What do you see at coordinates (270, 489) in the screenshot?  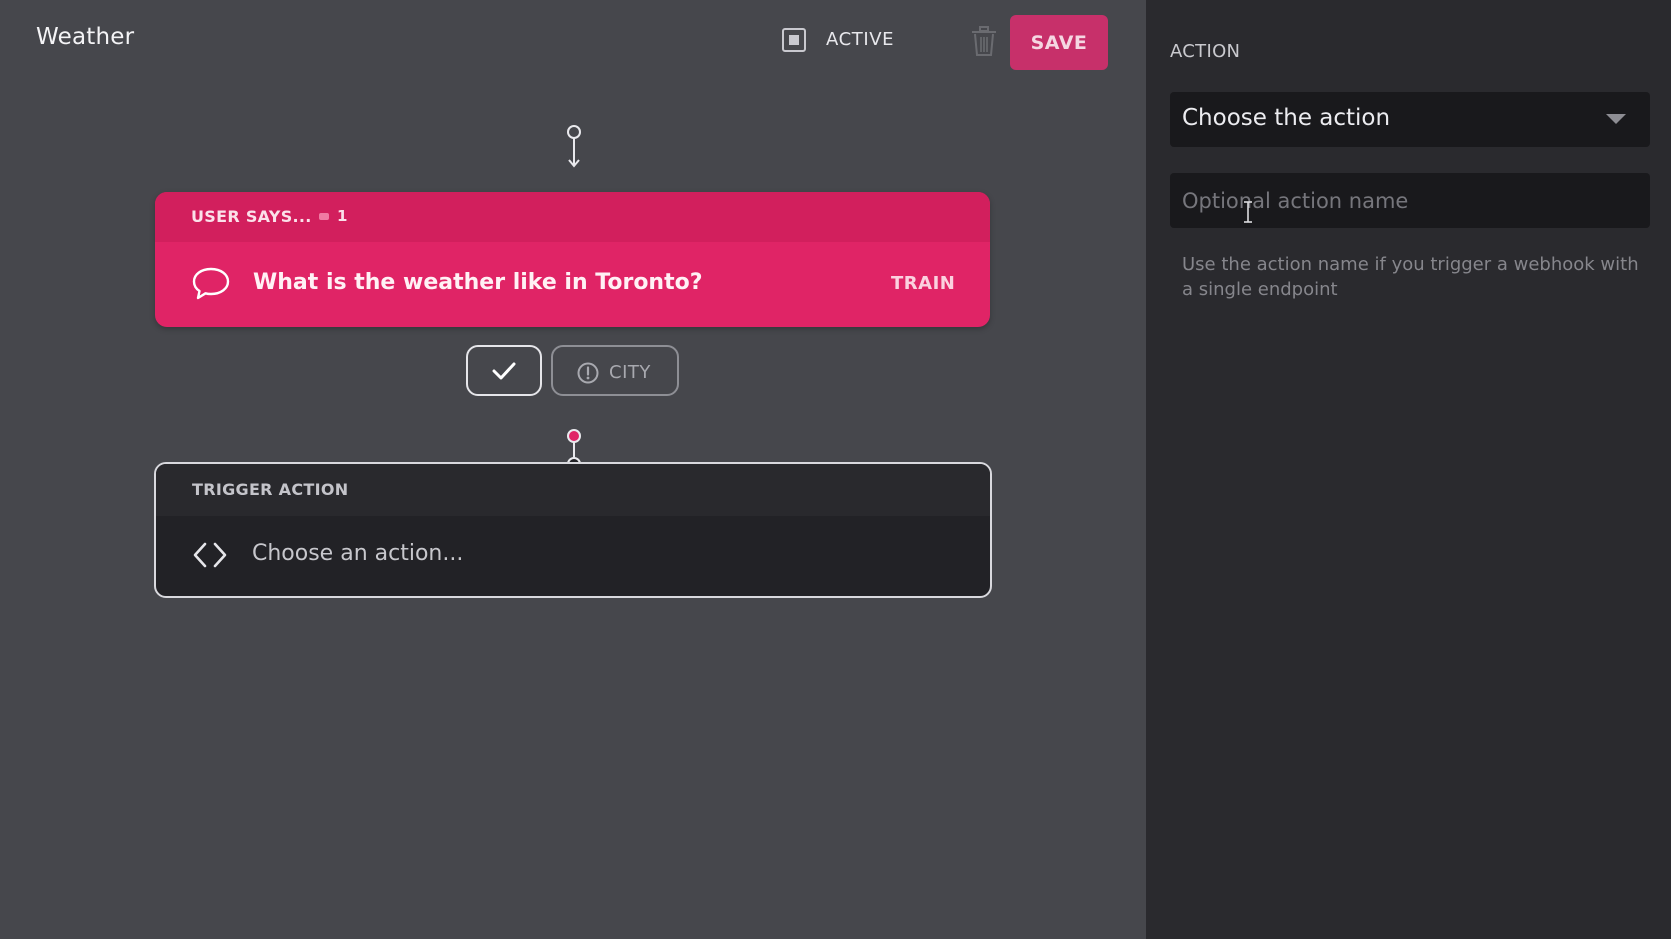 I see `trigger-action-label: TRIGGER ACTION` at bounding box center [270, 489].